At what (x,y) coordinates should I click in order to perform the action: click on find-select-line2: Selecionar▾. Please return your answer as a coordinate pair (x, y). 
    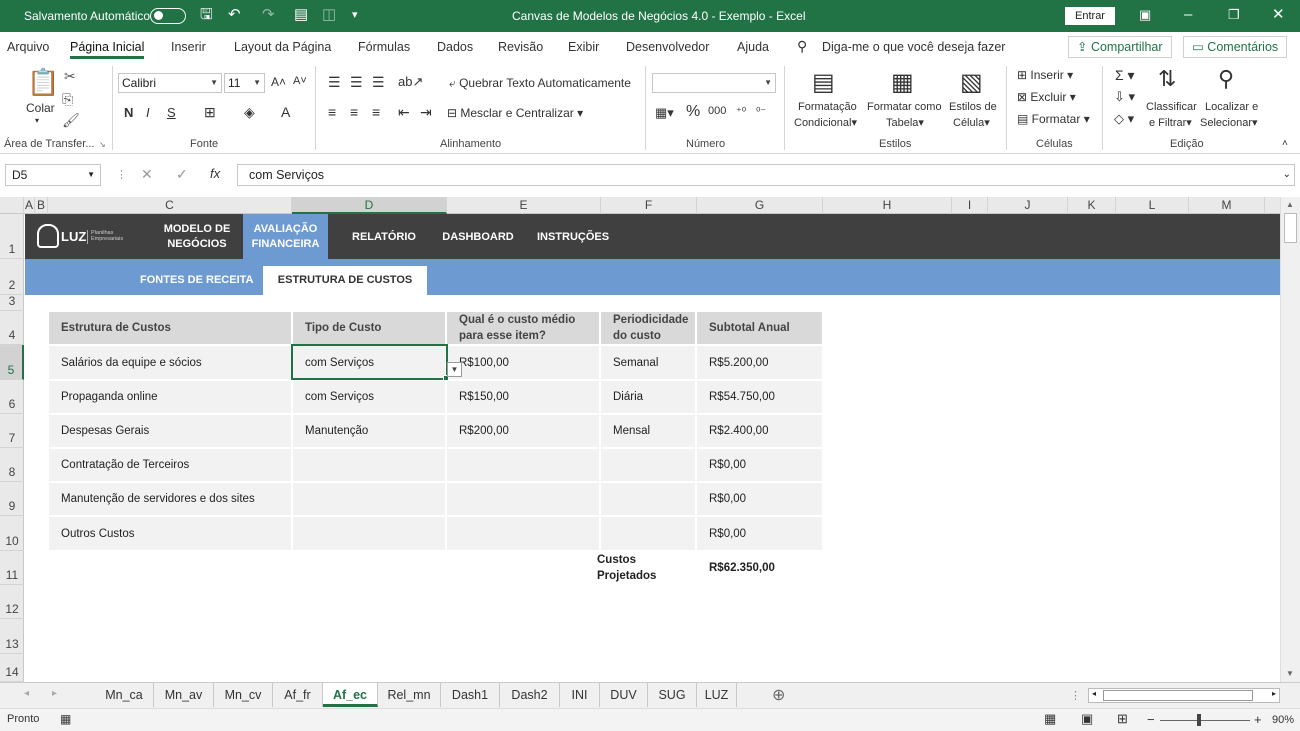
    Looking at the image, I should click on (1229, 122).